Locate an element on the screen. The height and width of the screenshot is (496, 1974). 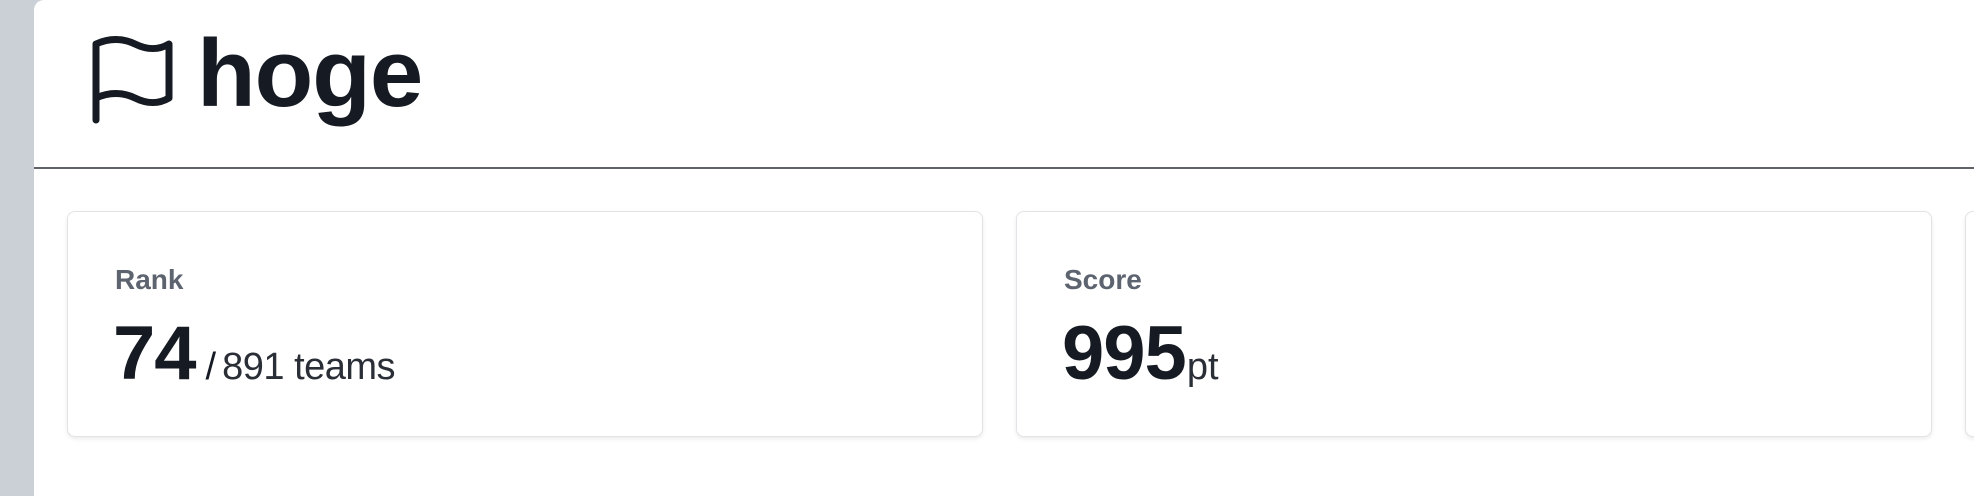
score-value-row: 995 pt is located at coordinates (1140, 353).